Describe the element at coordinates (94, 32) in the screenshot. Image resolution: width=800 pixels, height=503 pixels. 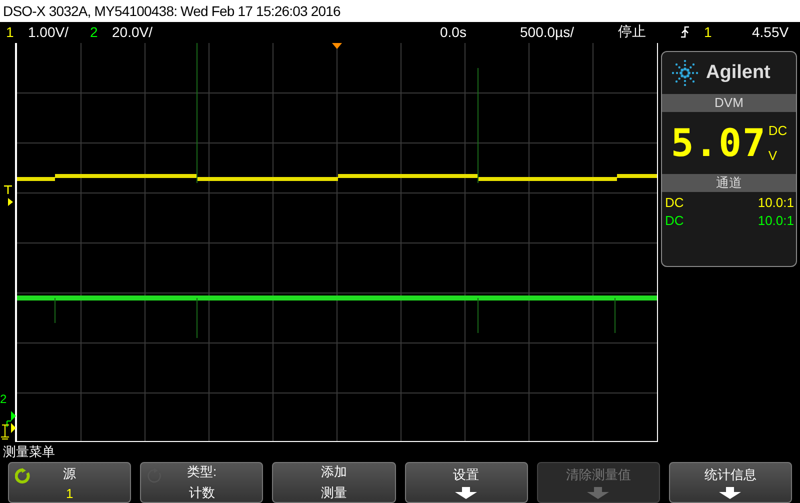
I see `channel-number: 2` at that location.